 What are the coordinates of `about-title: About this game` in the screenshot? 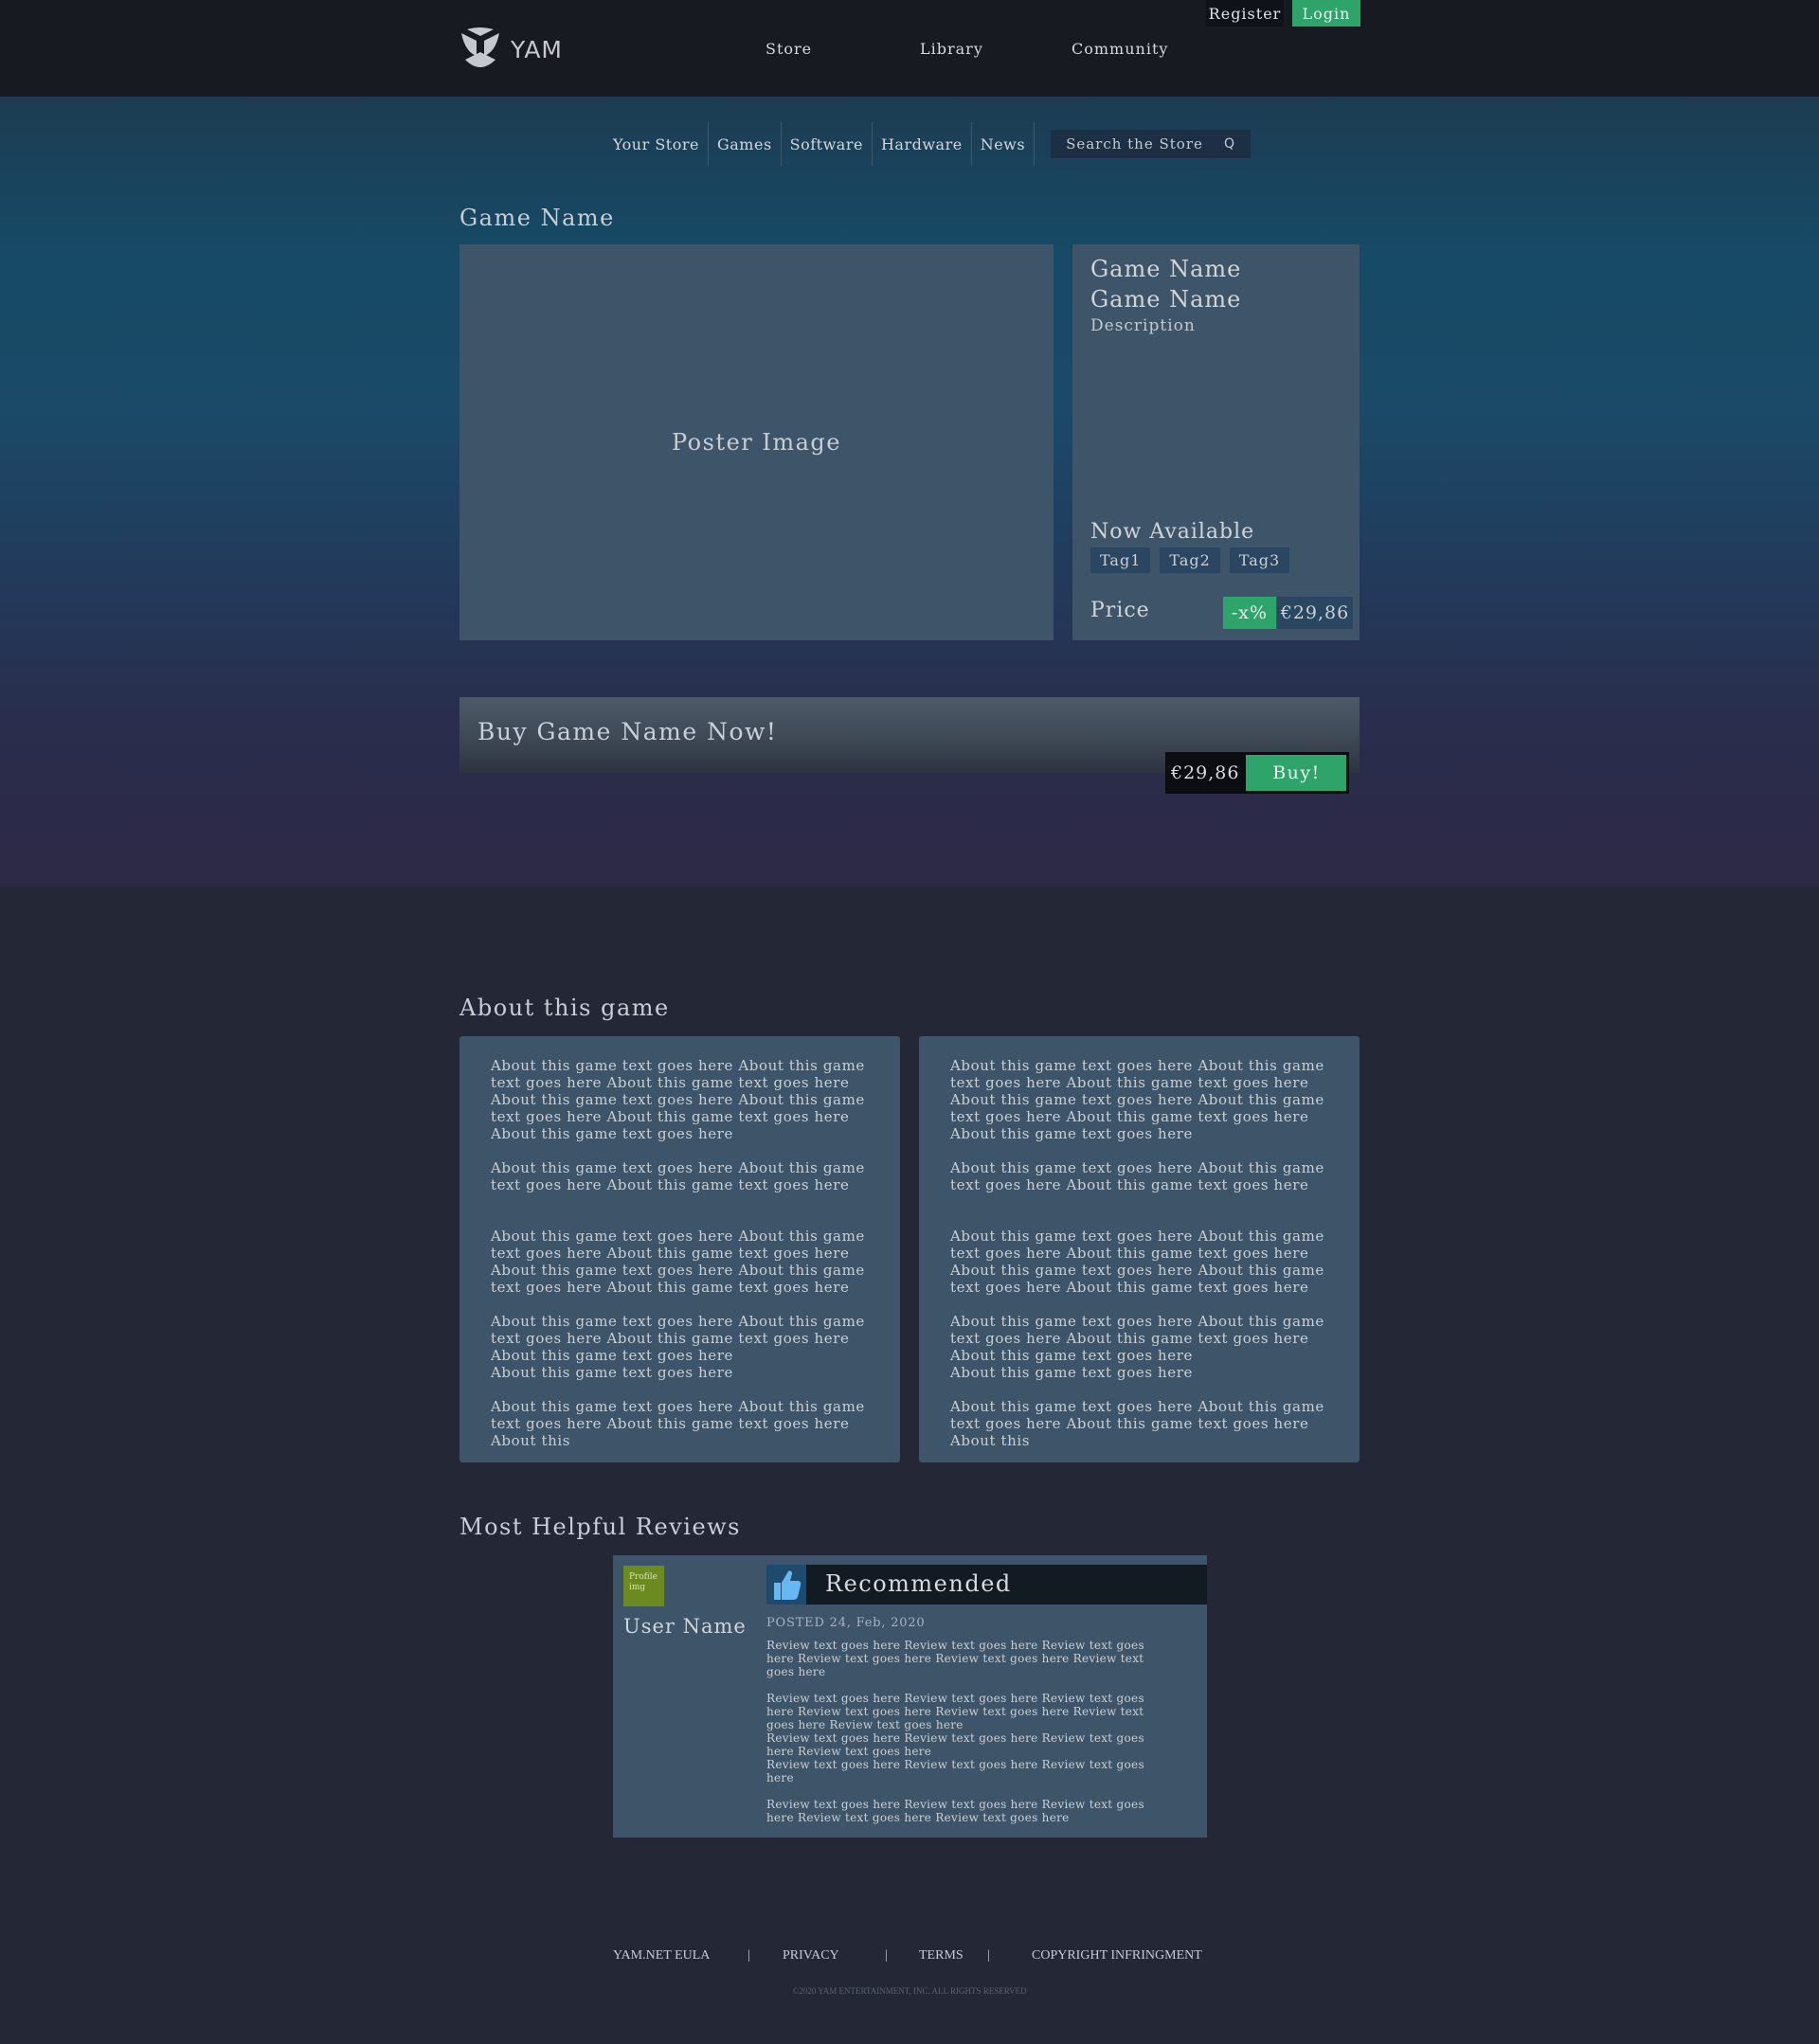 It's located at (564, 1008).